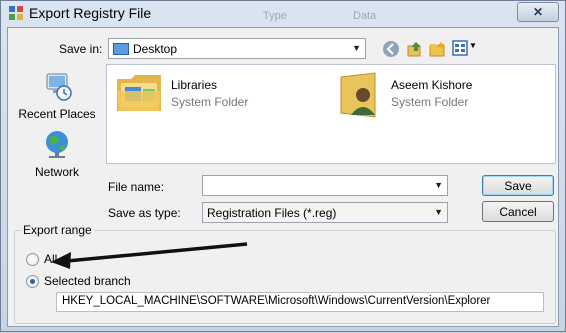  What do you see at coordinates (149, 255) in the screenshot?
I see `annotation-arrow` at bounding box center [149, 255].